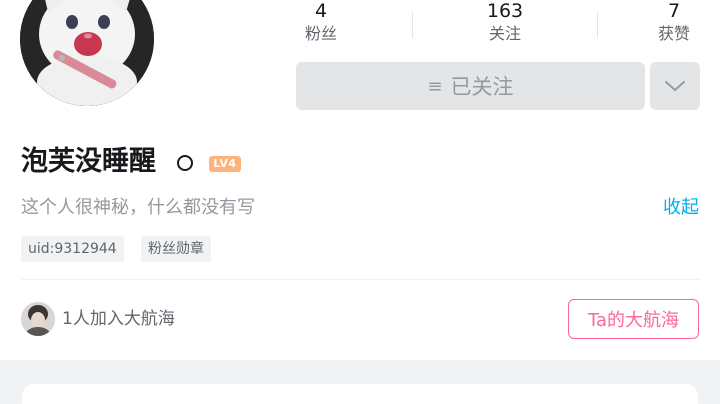 The height and width of the screenshot is (404, 720). I want to click on cat-avatar-image, so click(87, 53).